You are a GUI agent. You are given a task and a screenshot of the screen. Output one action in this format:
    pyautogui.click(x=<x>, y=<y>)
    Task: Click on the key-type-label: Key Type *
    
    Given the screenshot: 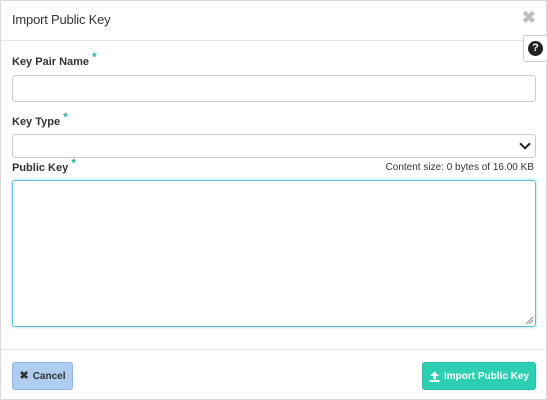 What is the action you would take?
    pyautogui.click(x=40, y=119)
    